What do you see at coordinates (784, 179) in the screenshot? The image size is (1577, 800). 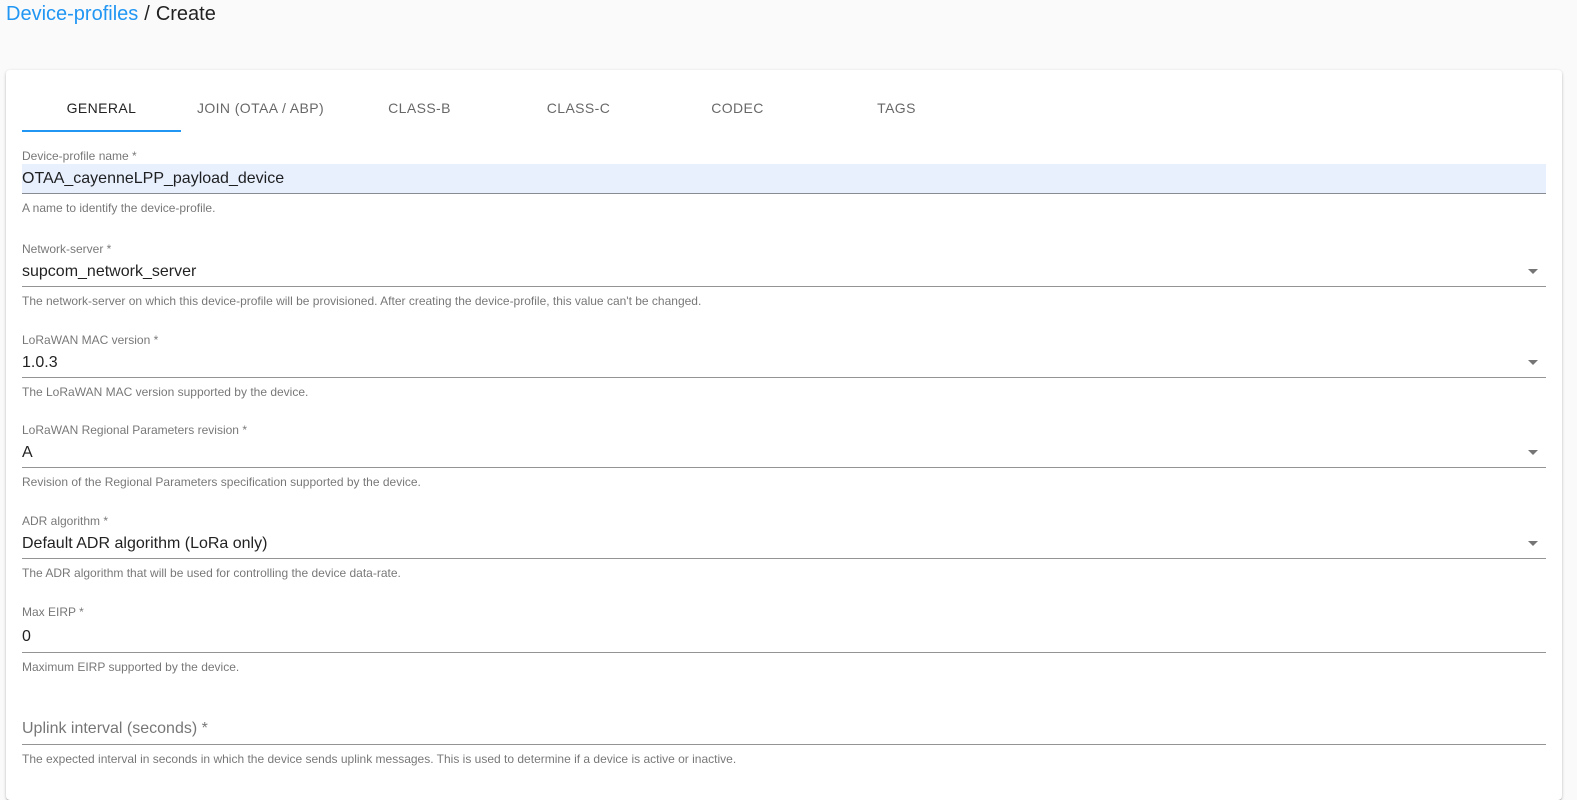 I see `device-profile-name-input: OTAA_cayenneLPP_payload_device` at bounding box center [784, 179].